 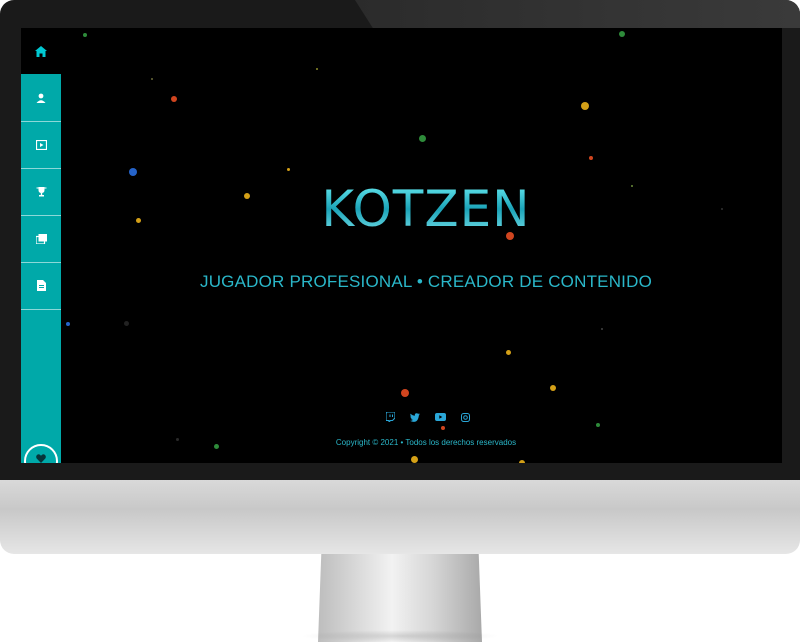 I want to click on sidebar-item-videos, so click(x=41, y=145).